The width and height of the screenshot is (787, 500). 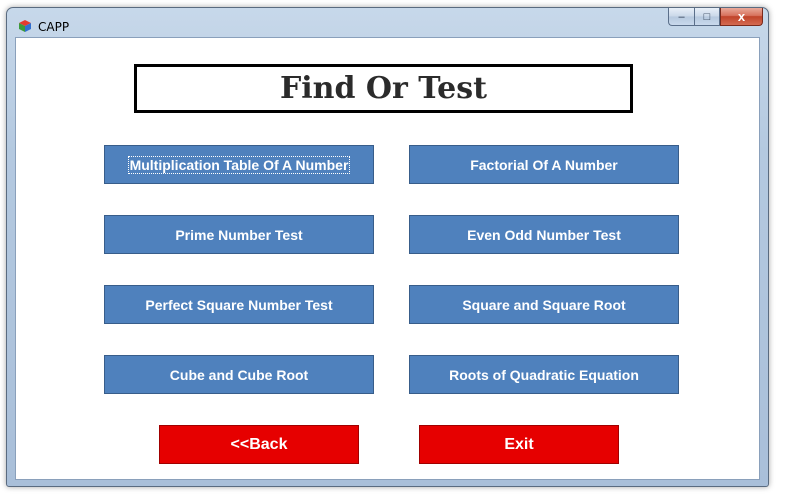 I want to click on multiplication-table-button: Multiplication Table Of A Number, so click(x=239, y=164).